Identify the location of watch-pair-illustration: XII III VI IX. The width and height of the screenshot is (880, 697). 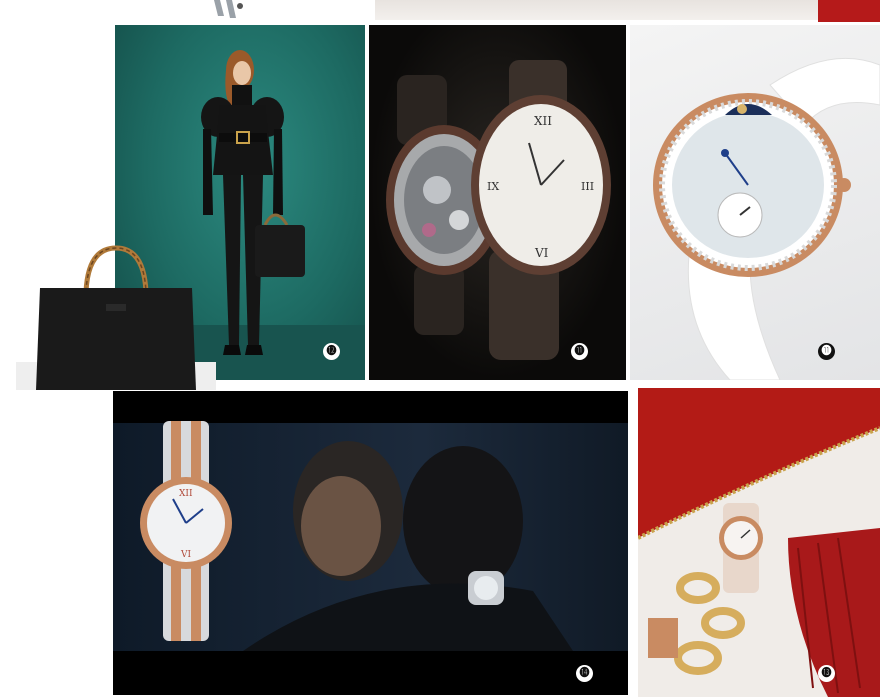
(498, 210).